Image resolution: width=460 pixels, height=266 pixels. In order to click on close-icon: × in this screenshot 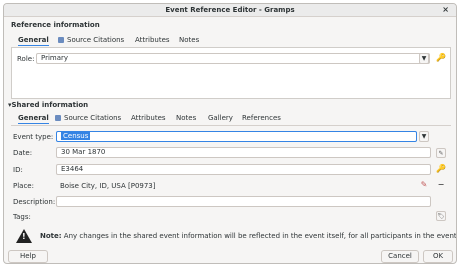, I will do `click(445, 9)`.